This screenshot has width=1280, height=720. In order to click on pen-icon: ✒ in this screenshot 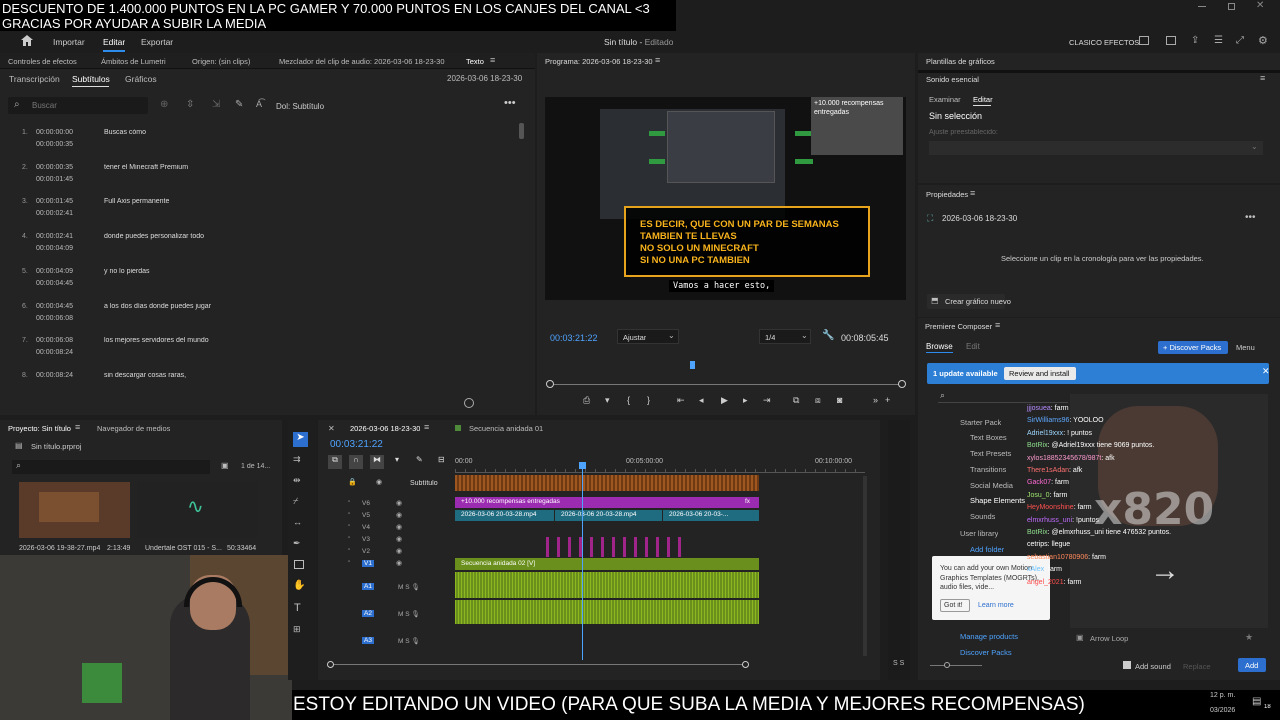, I will do `click(297, 543)`.